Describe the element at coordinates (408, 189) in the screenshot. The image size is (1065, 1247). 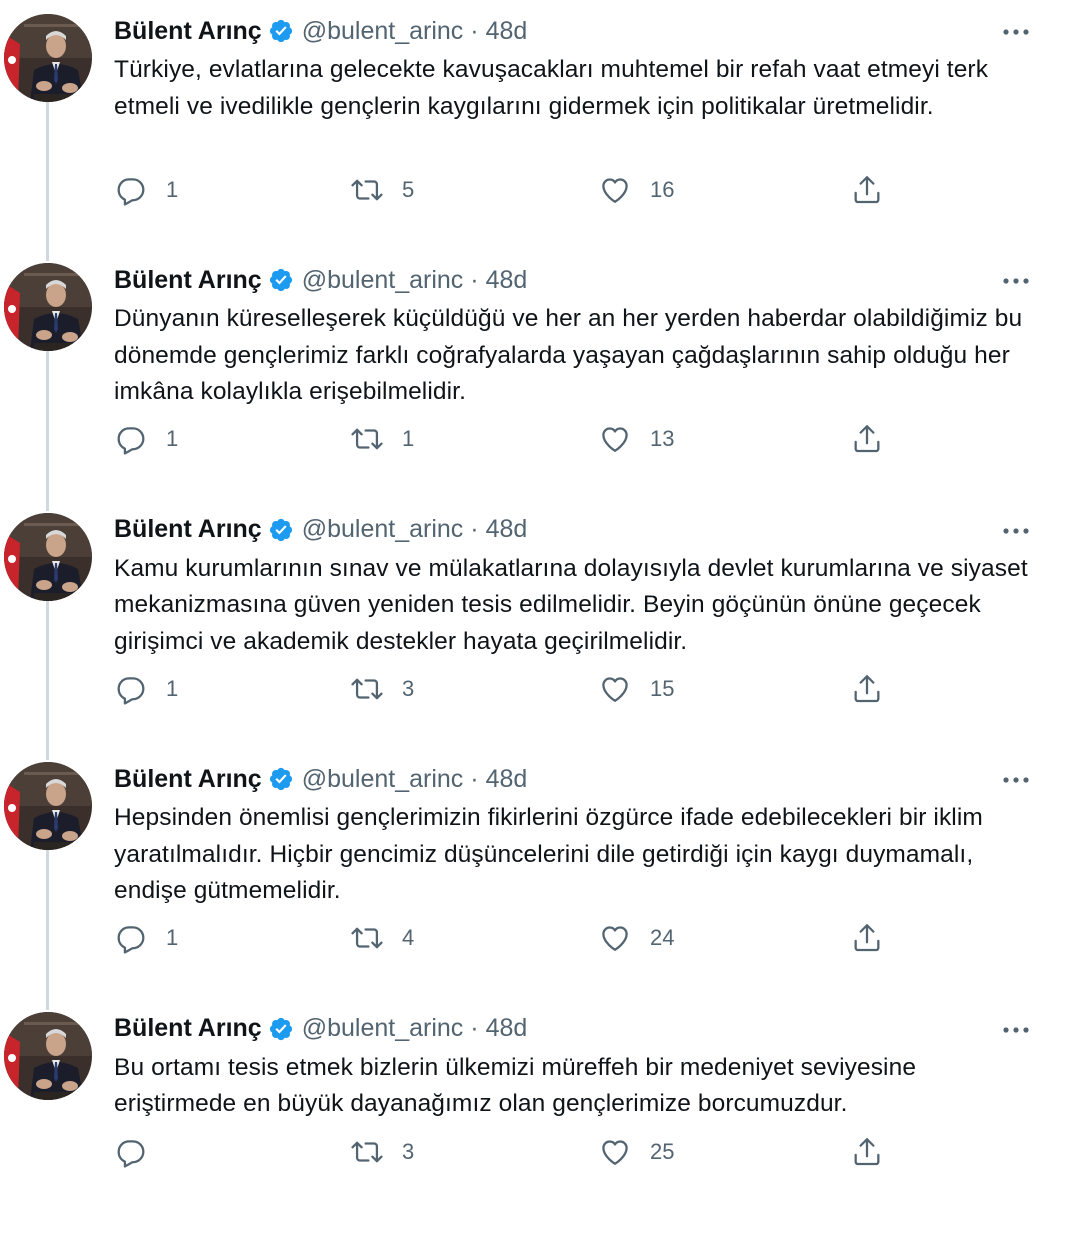
I see `retweet-count: 5` at that location.